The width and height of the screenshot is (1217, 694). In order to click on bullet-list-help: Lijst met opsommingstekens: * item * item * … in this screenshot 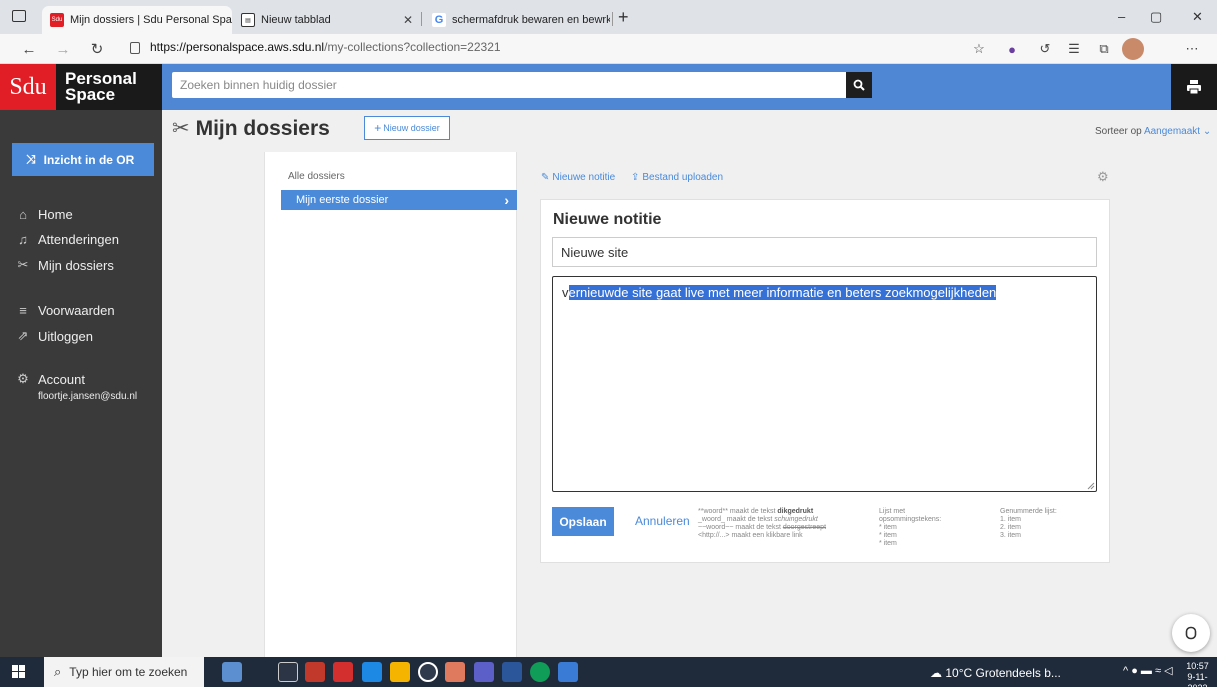, I will do `click(910, 527)`.